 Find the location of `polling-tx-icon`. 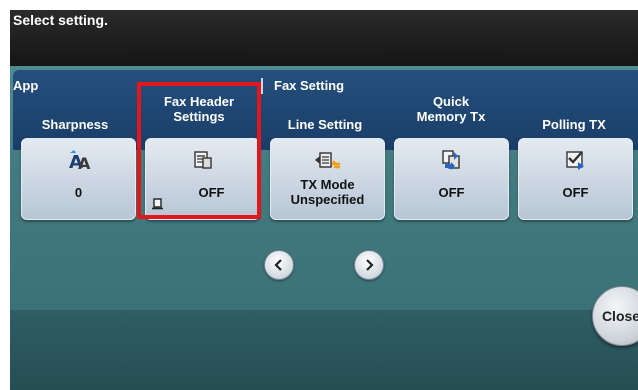

polling-tx-icon is located at coordinates (575, 160).